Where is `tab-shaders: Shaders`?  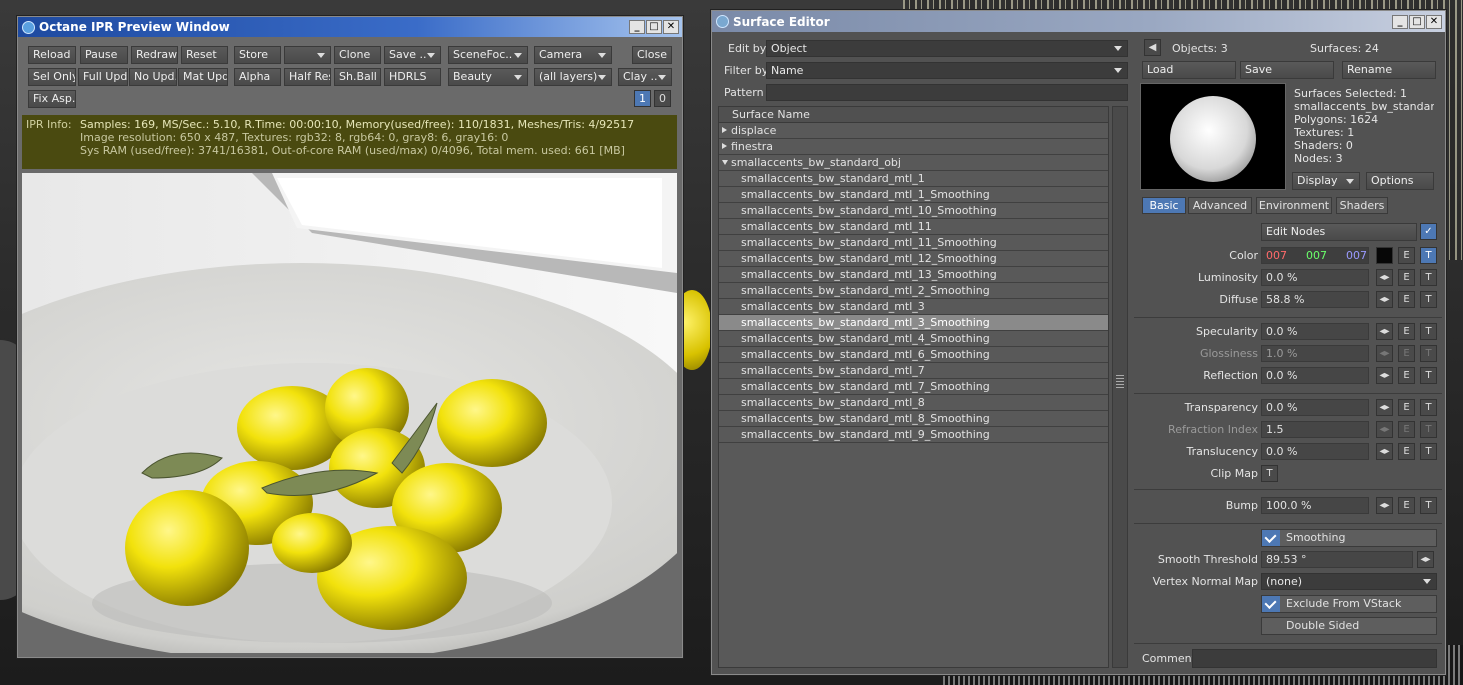
tab-shaders: Shaders is located at coordinates (1362, 205).